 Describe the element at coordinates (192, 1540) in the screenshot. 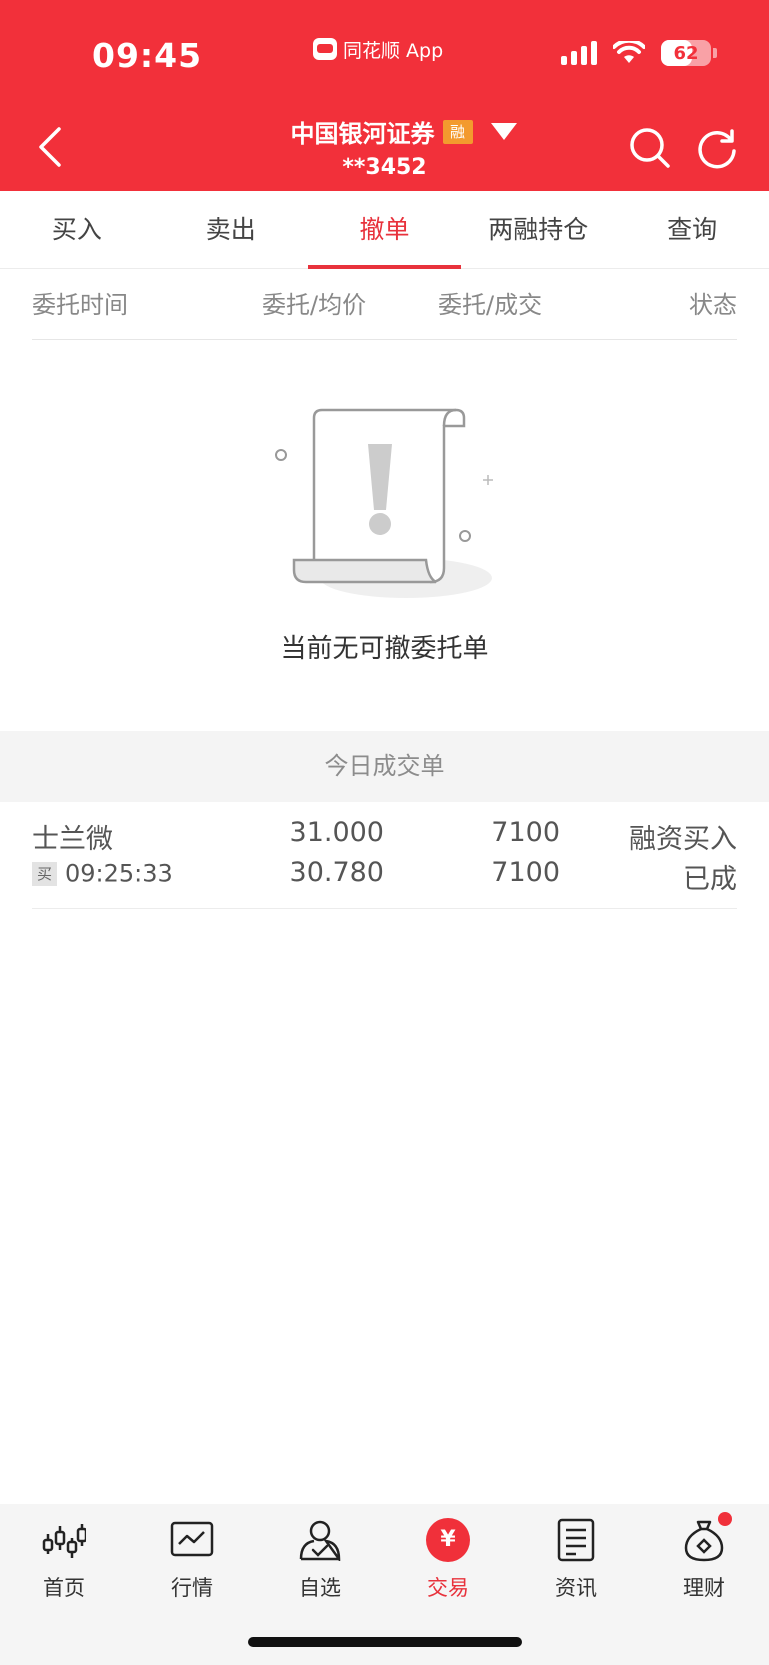

I see `market-chart-icon` at that location.